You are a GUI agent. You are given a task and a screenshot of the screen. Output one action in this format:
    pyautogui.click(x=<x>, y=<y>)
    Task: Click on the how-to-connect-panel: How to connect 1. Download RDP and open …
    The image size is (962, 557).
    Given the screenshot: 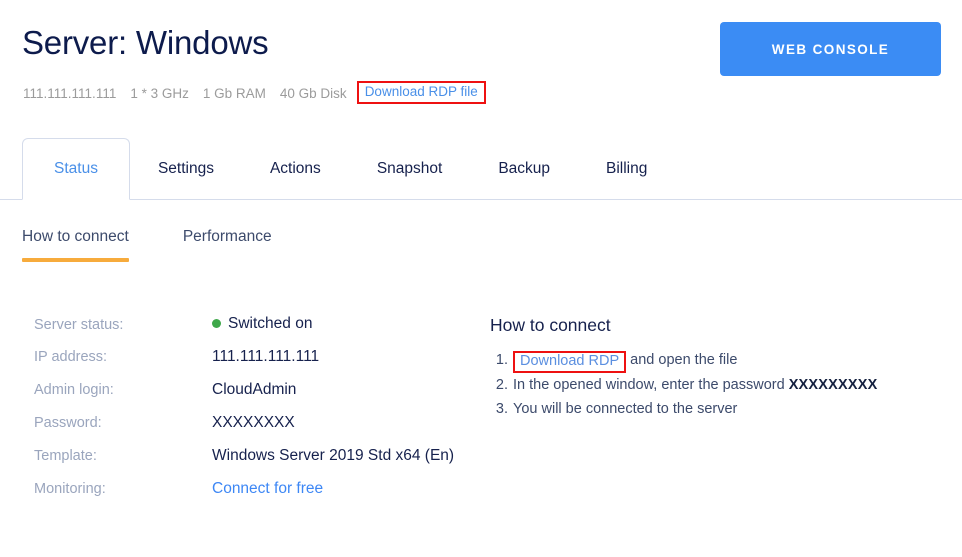 What is the action you would take?
    pyautogui.click(x=720, y=369)
    